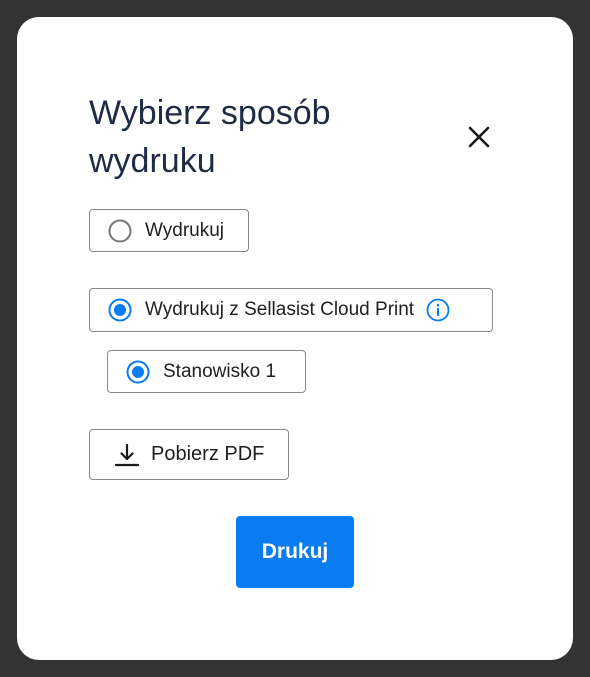  What do you see at coordinates (210, 137) in the screenshot?
I see `dialog-title: Wybierz sposób wydruku` at bounding box center [210, 137].